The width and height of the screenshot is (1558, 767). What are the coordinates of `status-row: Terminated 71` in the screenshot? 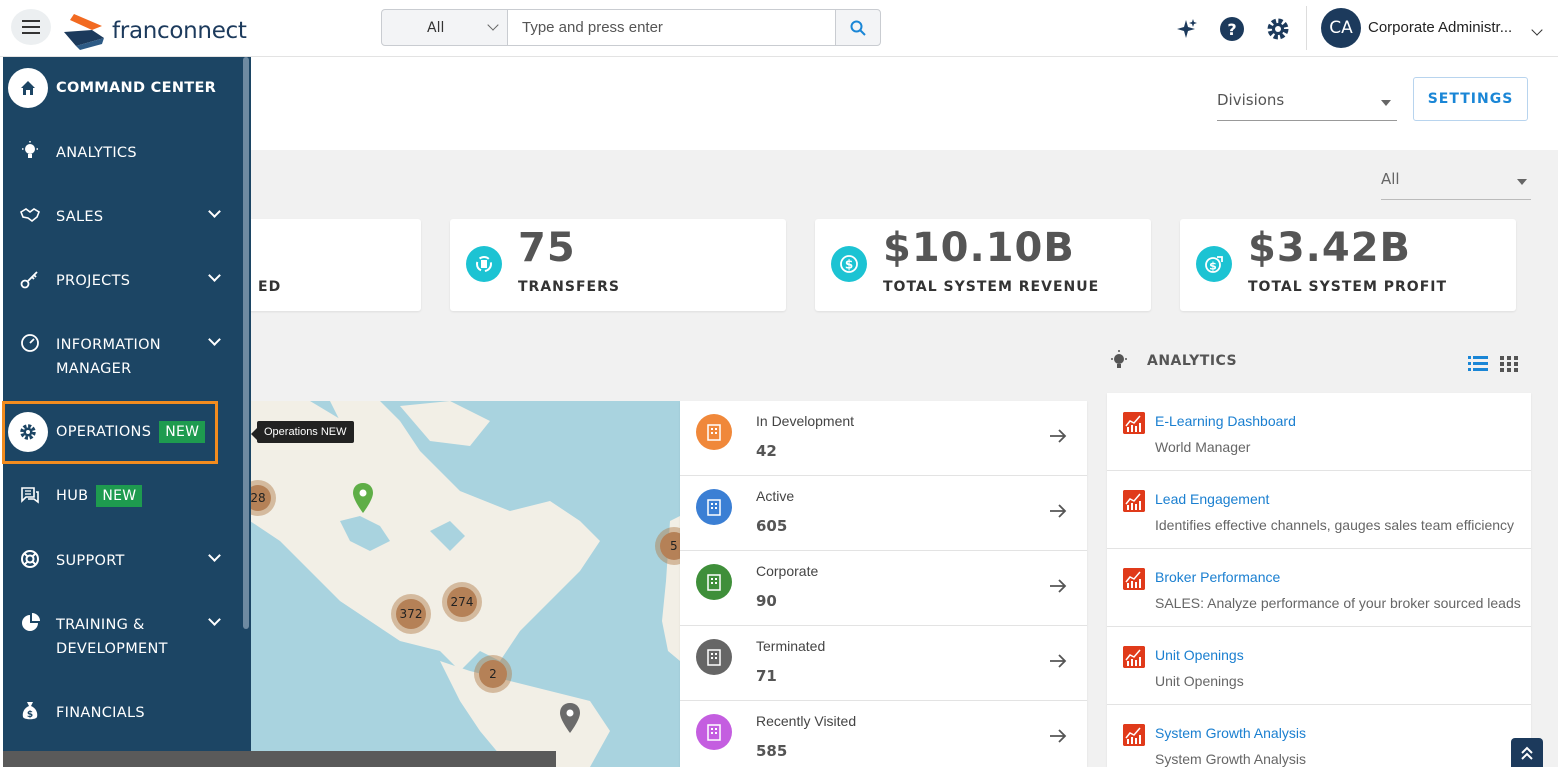 It's located at (883, 663).